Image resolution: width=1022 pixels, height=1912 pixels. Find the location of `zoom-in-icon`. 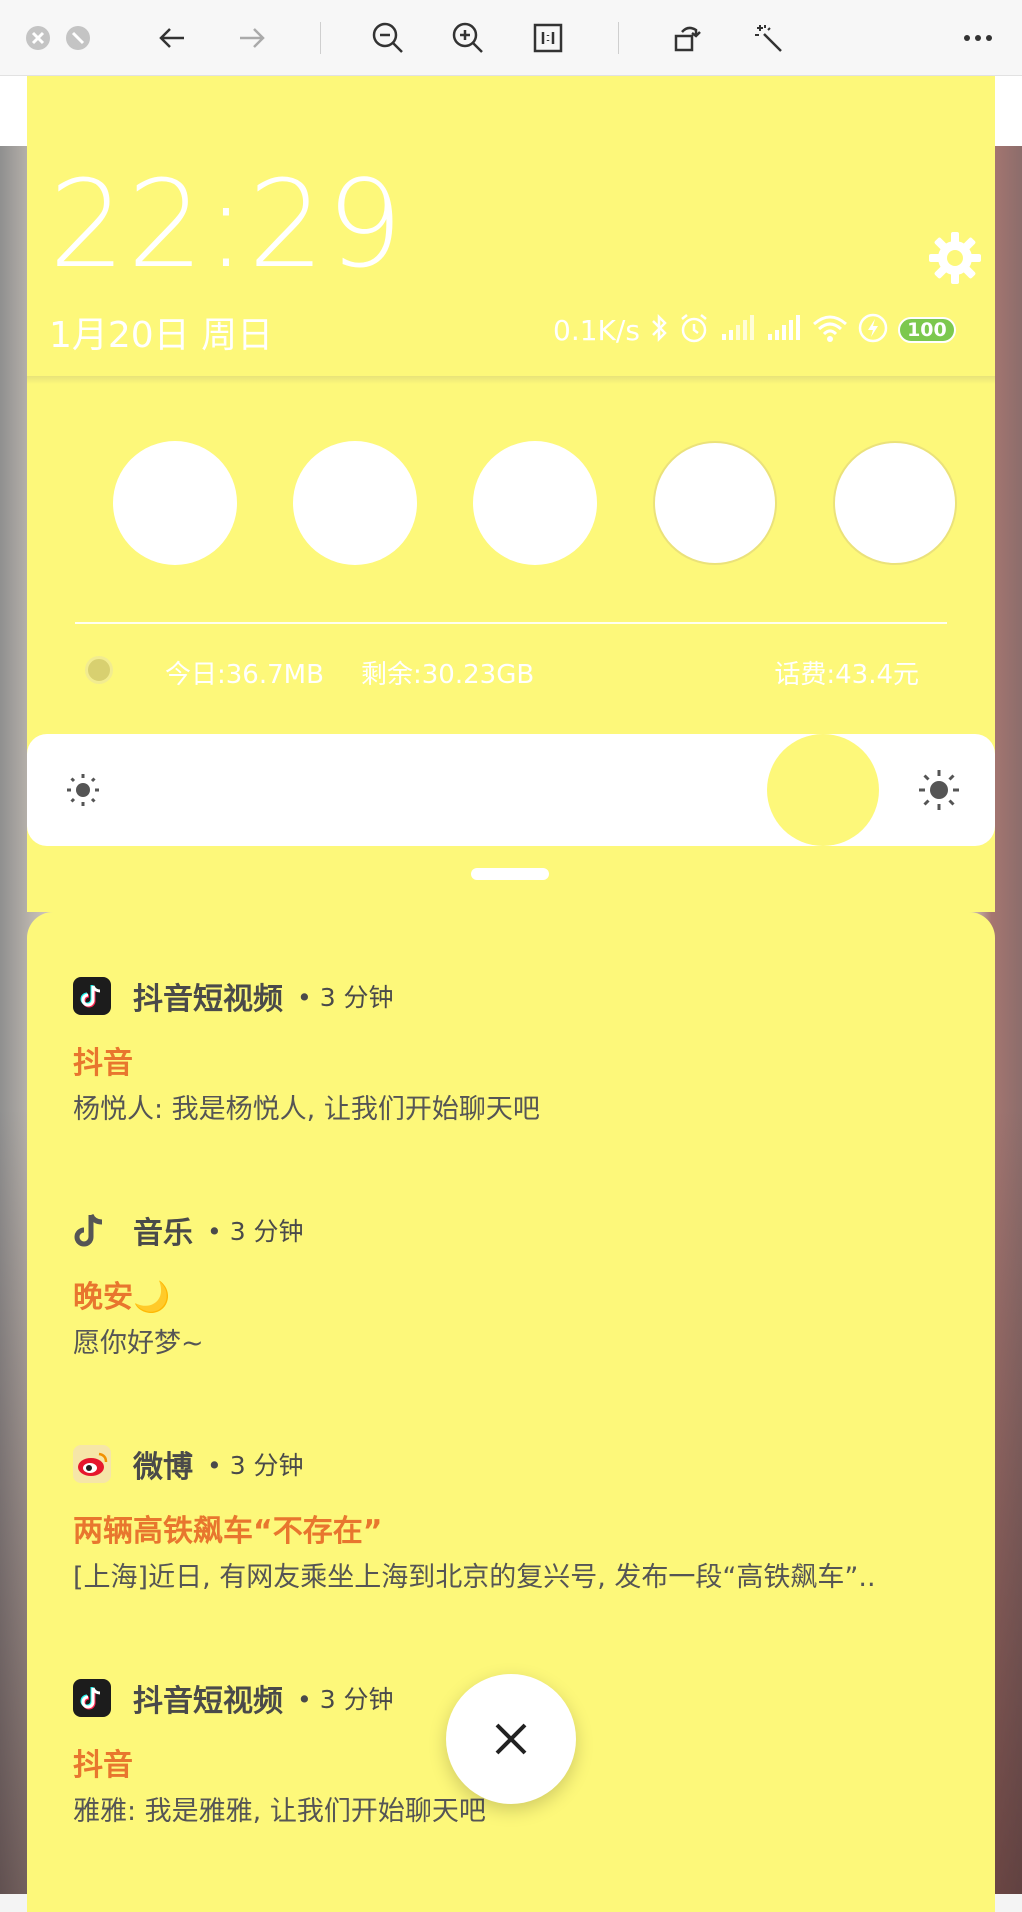

zoom-in-icon is located at coordinates (468, 38).